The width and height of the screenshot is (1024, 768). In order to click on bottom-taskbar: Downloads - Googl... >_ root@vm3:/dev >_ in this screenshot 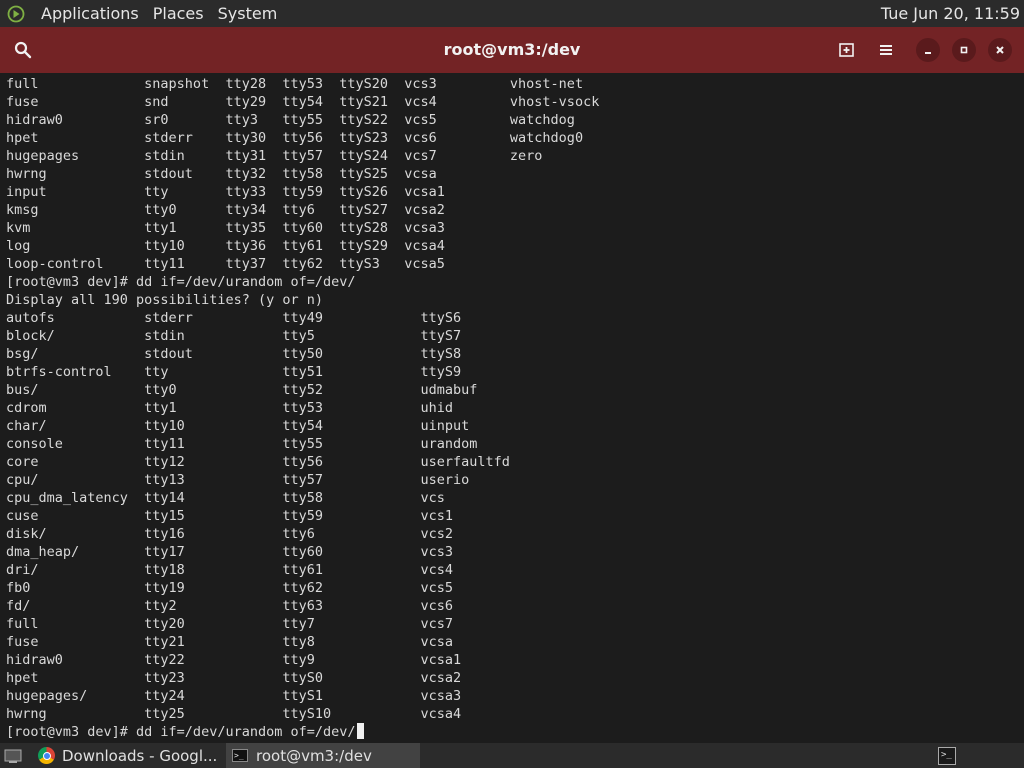, I will do `click(512, 755)`.